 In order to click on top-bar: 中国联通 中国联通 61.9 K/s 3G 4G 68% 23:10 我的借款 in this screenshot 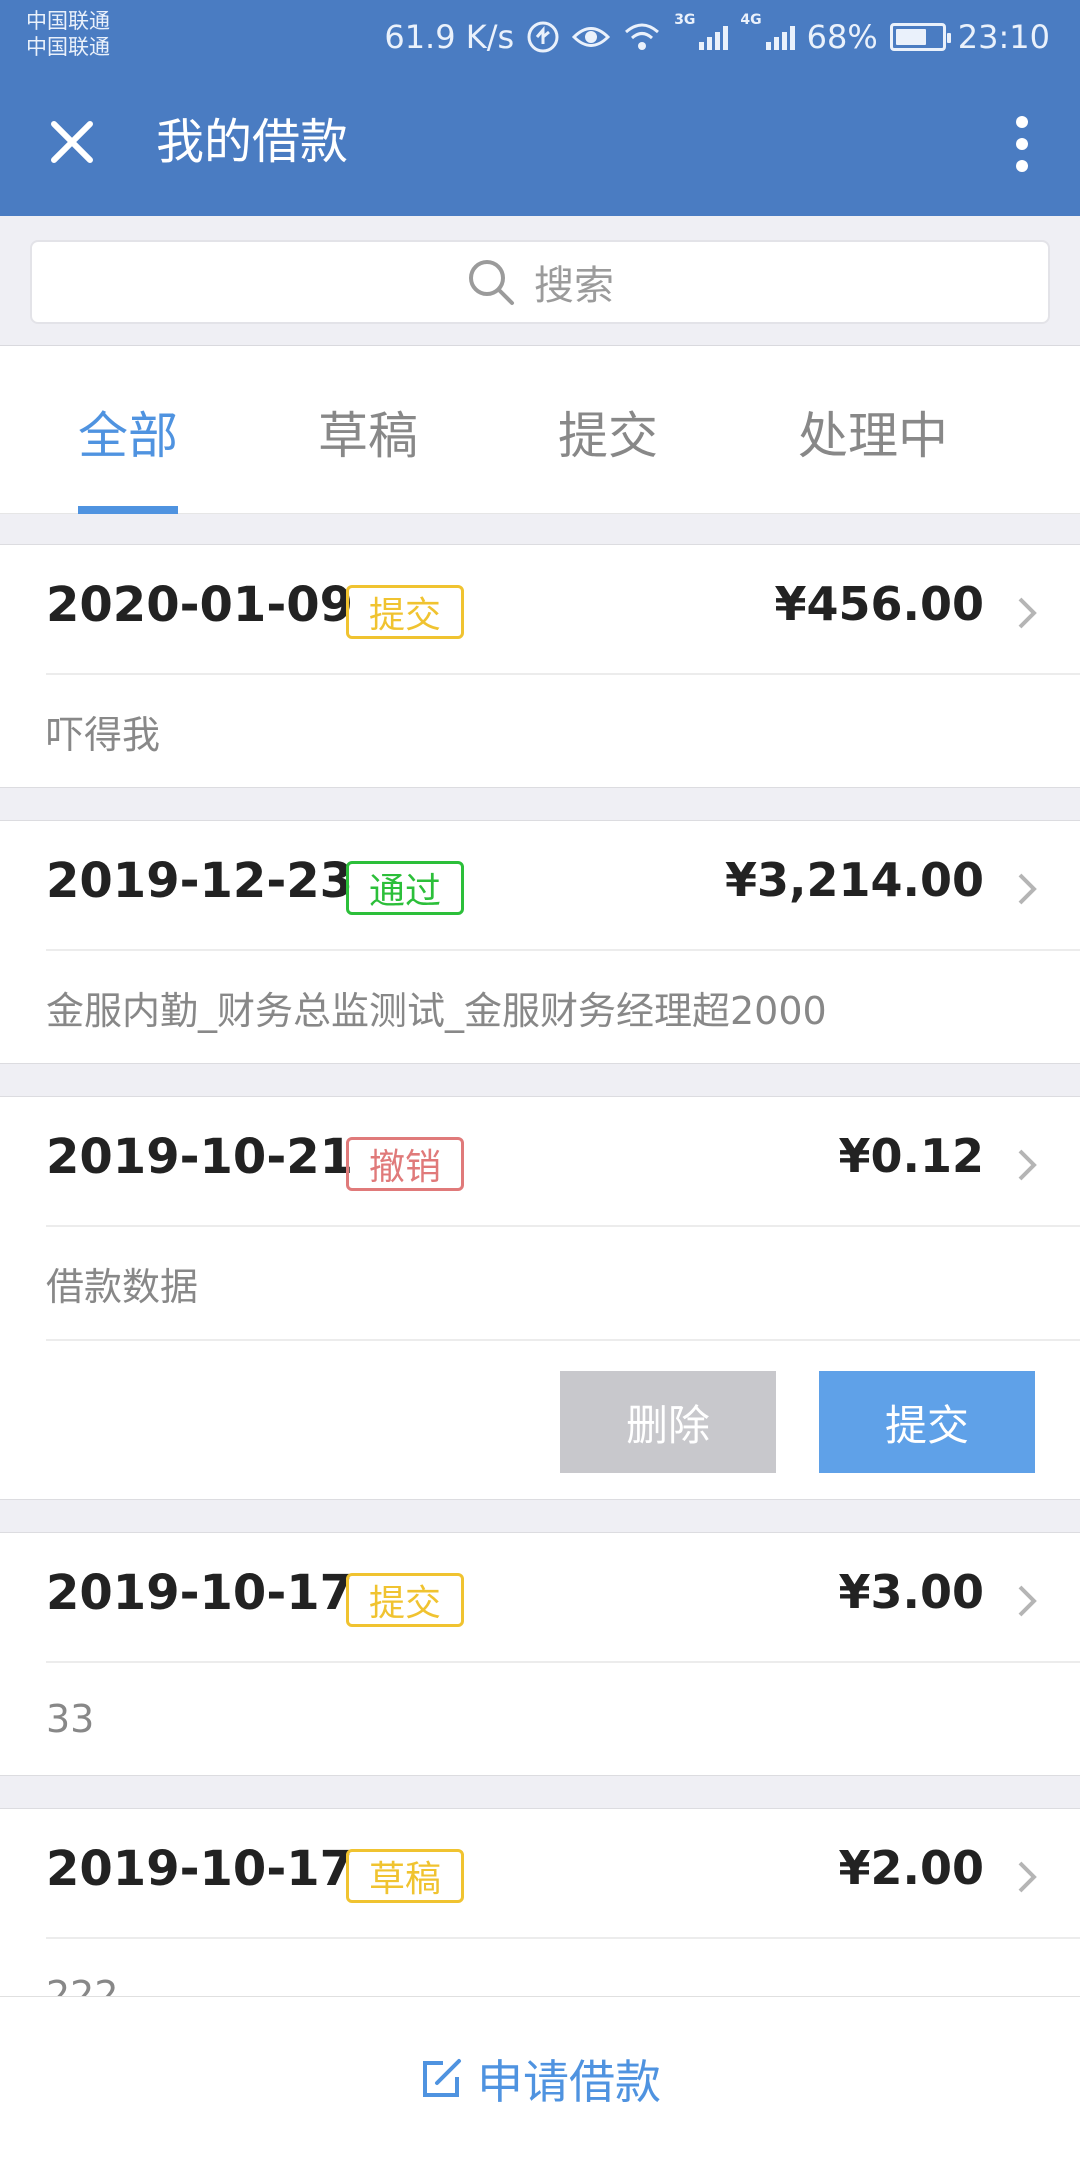, I will do `click(540, 108)`.